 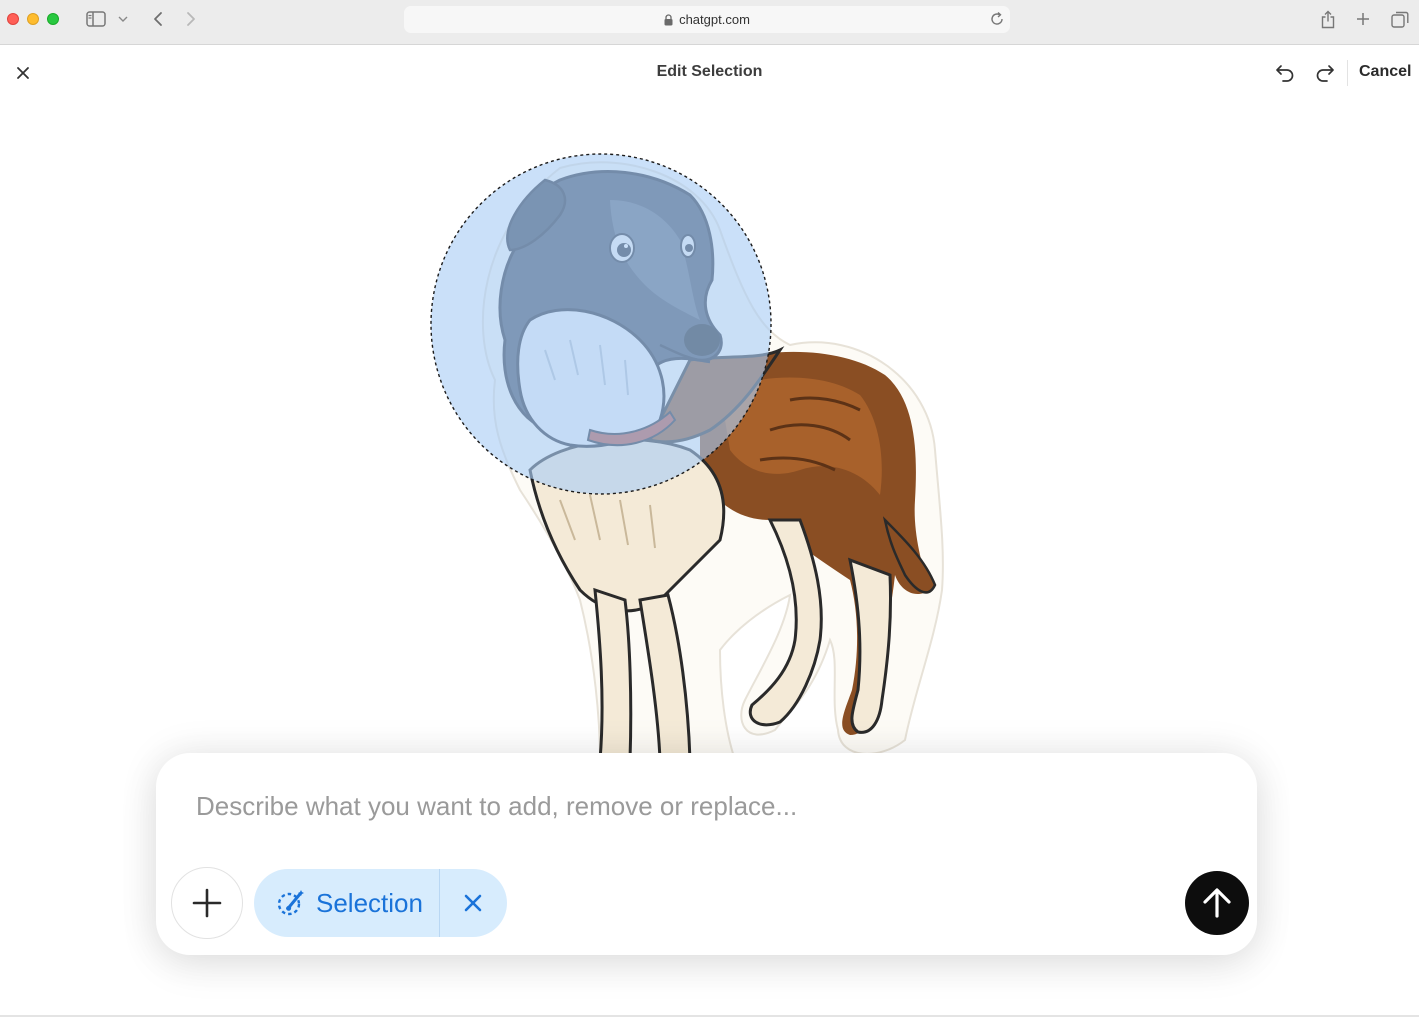 I want to click on send-button, so click(x=1217, y=903).